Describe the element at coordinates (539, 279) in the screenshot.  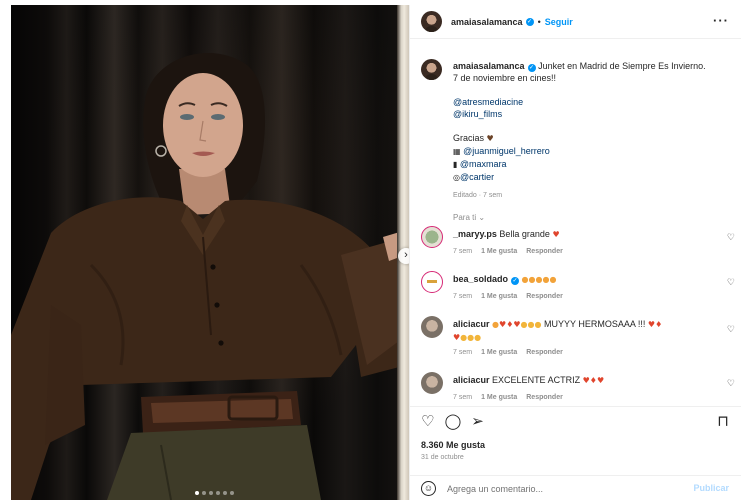
I see `heart-eyes-emoji-icon: ●●●●●` at that location.